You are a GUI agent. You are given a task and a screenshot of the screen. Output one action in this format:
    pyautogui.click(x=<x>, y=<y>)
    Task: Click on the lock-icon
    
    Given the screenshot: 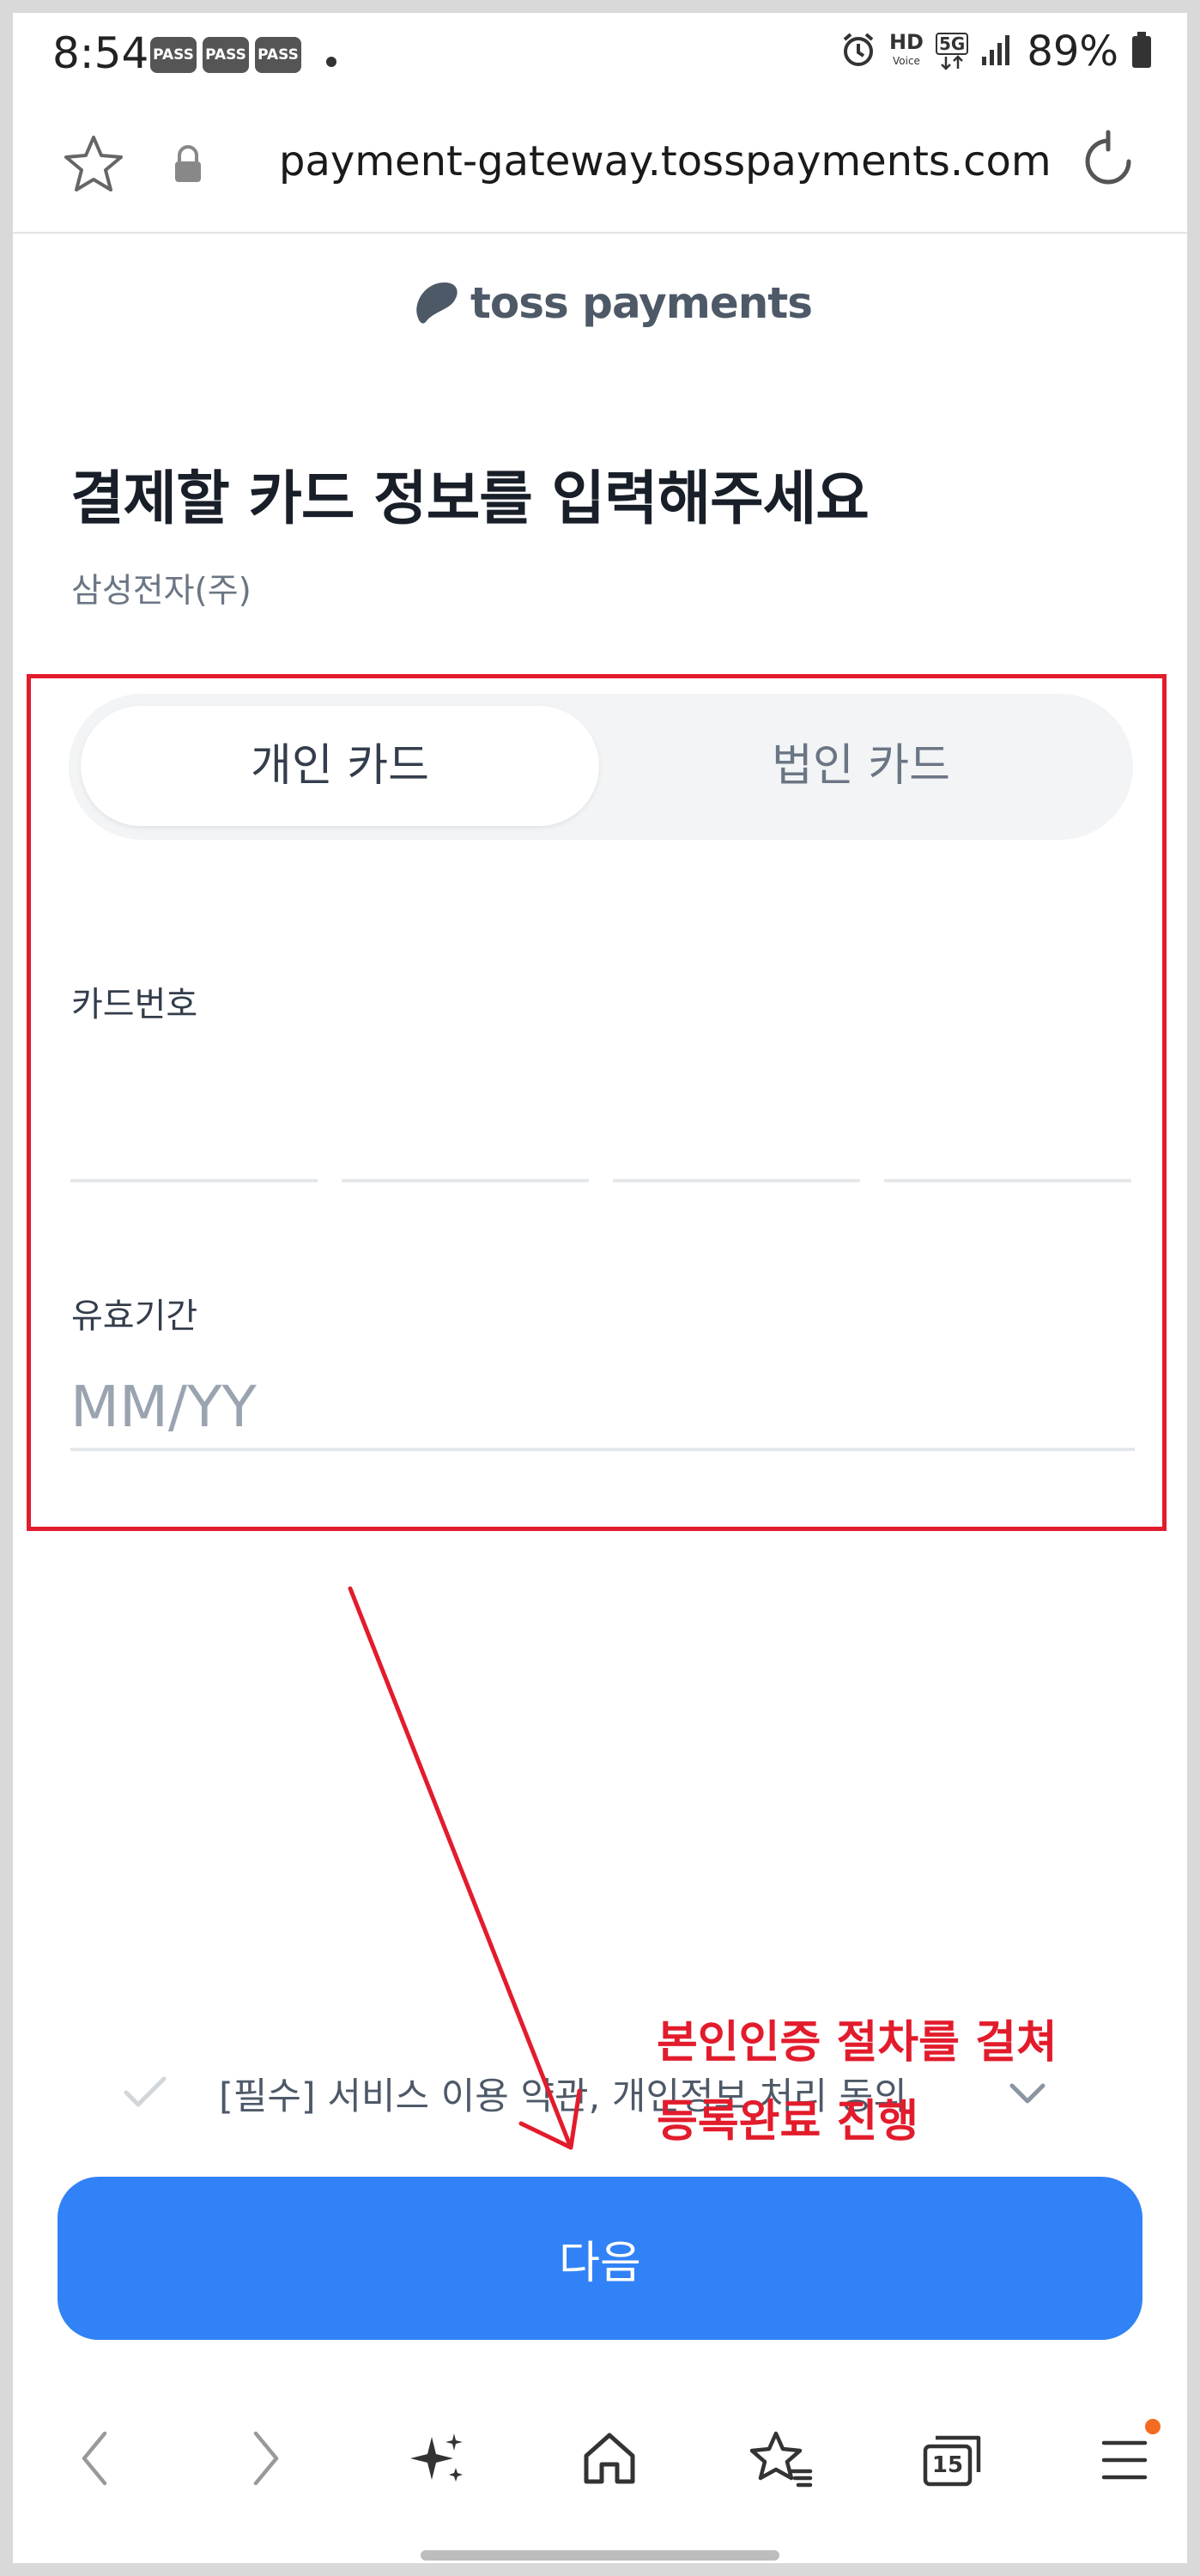 What is the action you would take?
    pyautogui.click(x=188, y=165)
    